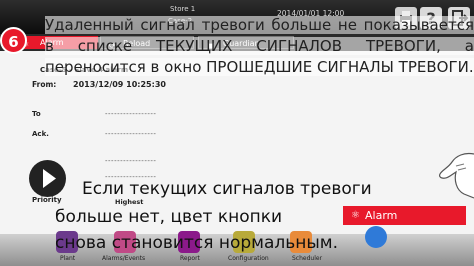 The height and width of the screenshot is (266, 474). I want to click on help-icon: ?, so click(431, 18).